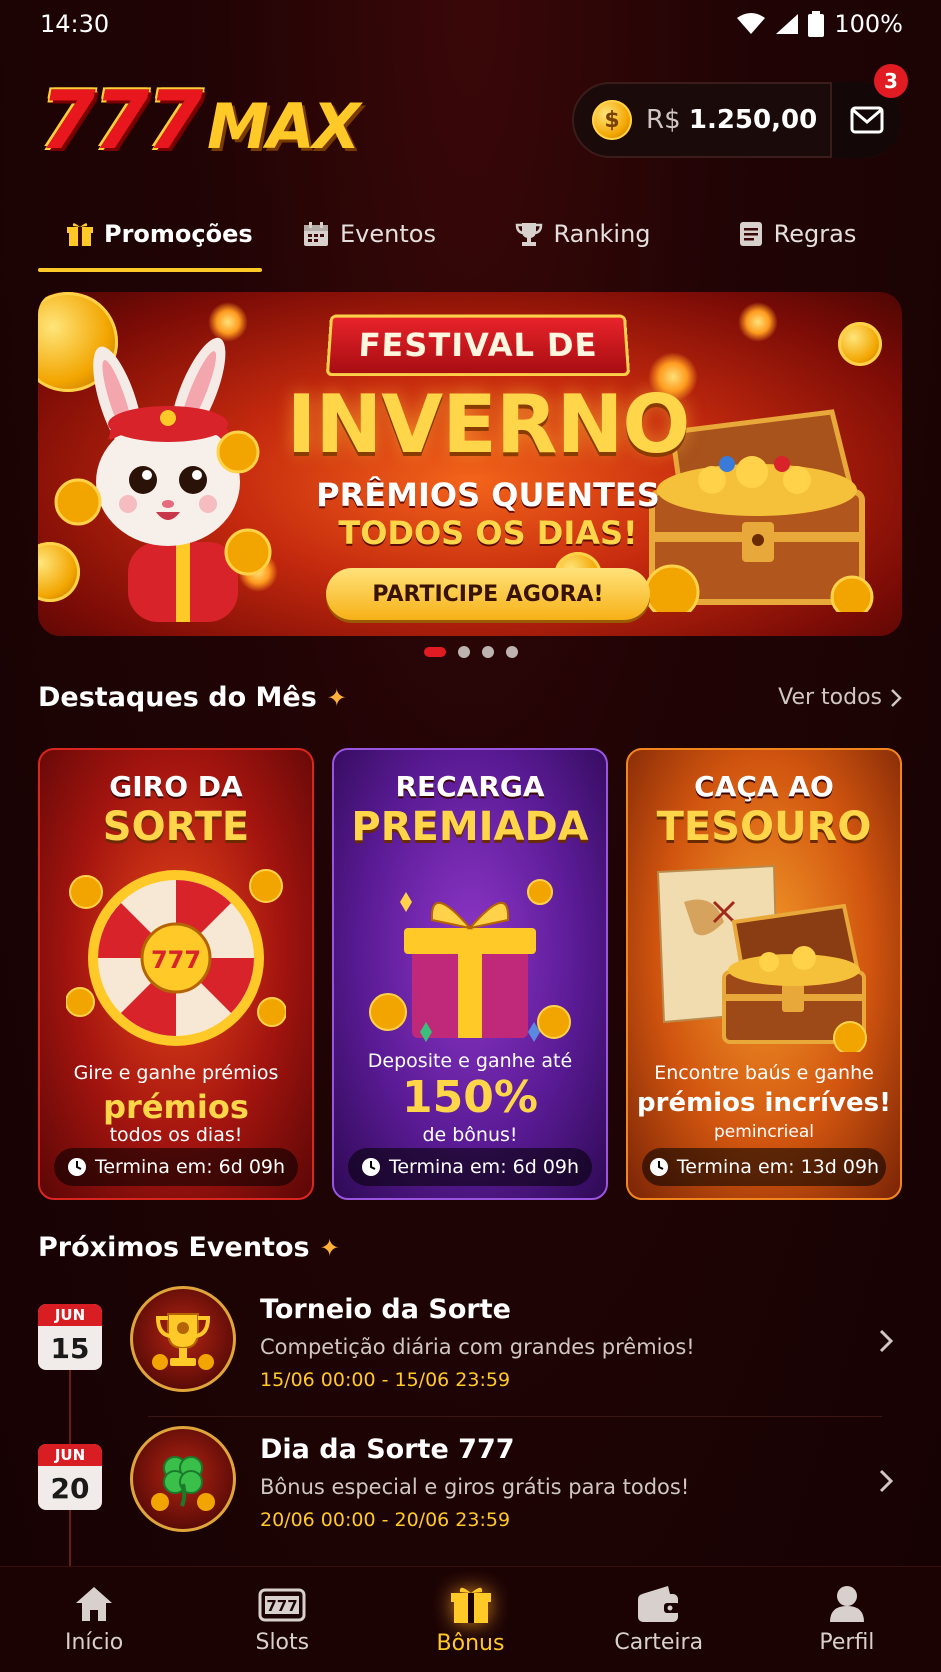  Describe the element at coordinates (764, 827) in the screenshot. I see `card-title-main: TESOURO` at that location.